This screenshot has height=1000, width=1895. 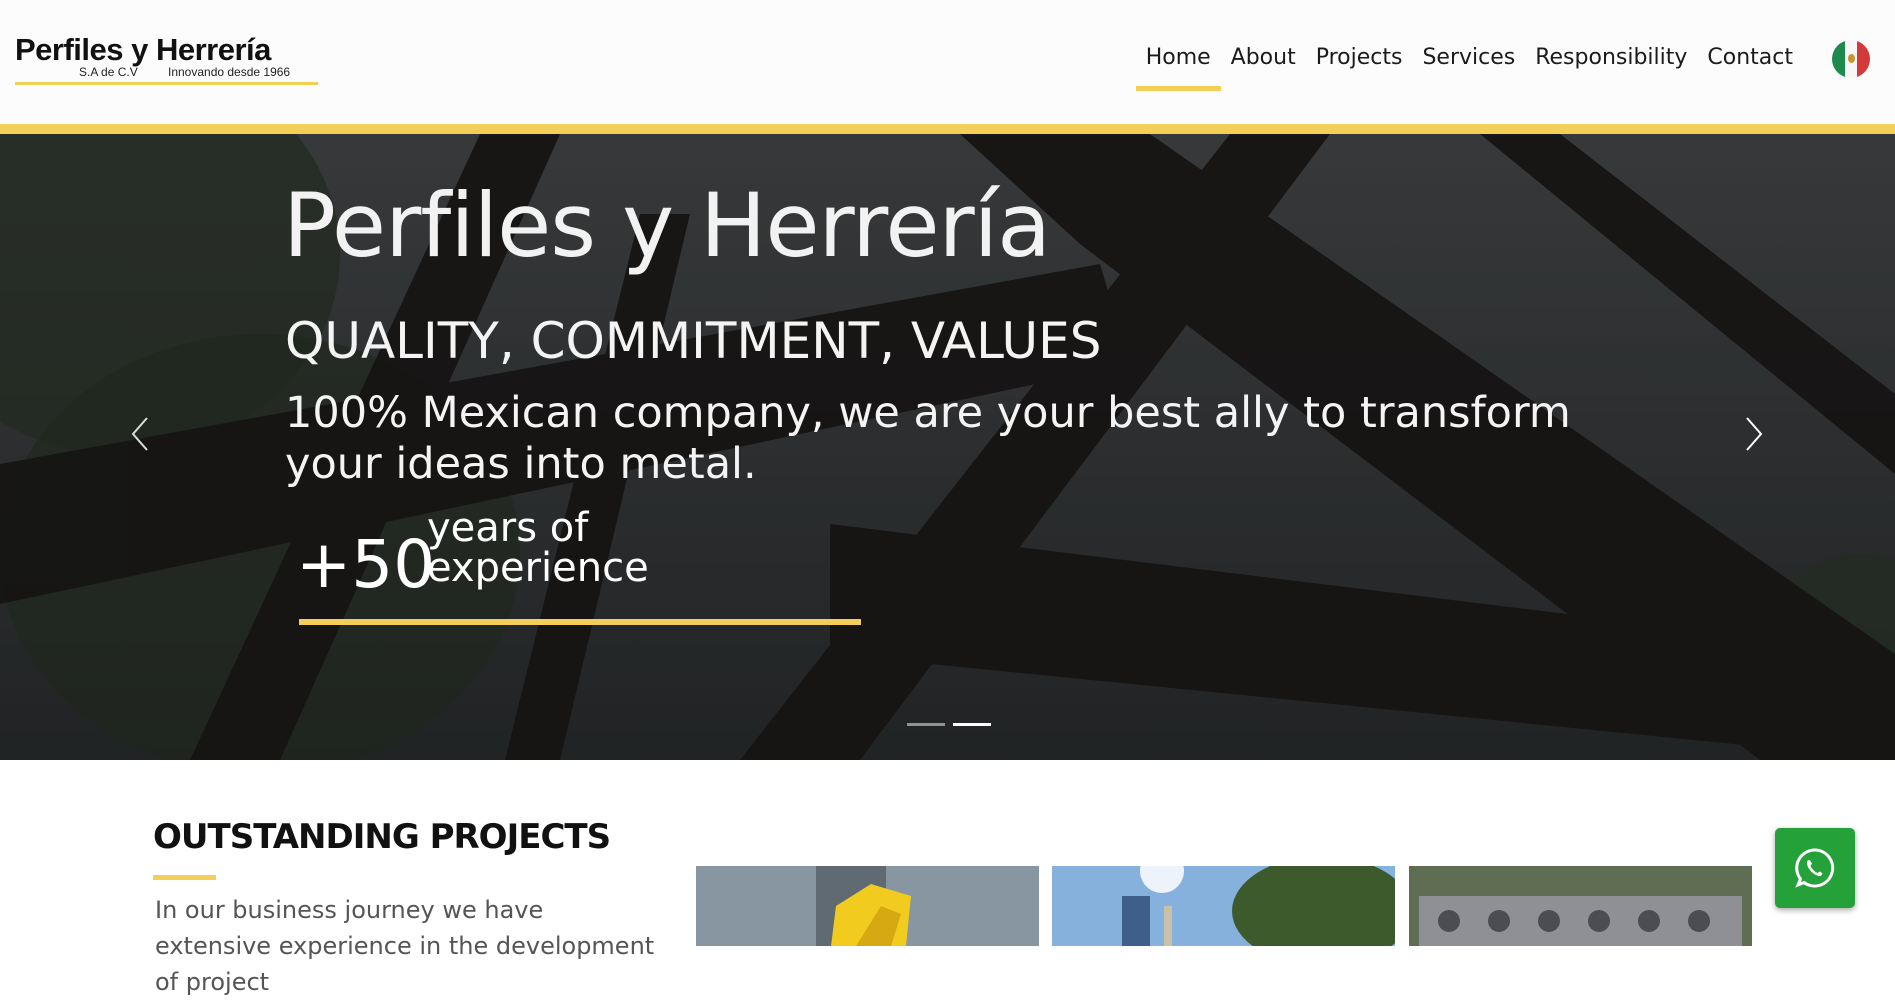 I want to click on nav-contact: Contact, so click(x=1750, y=60).